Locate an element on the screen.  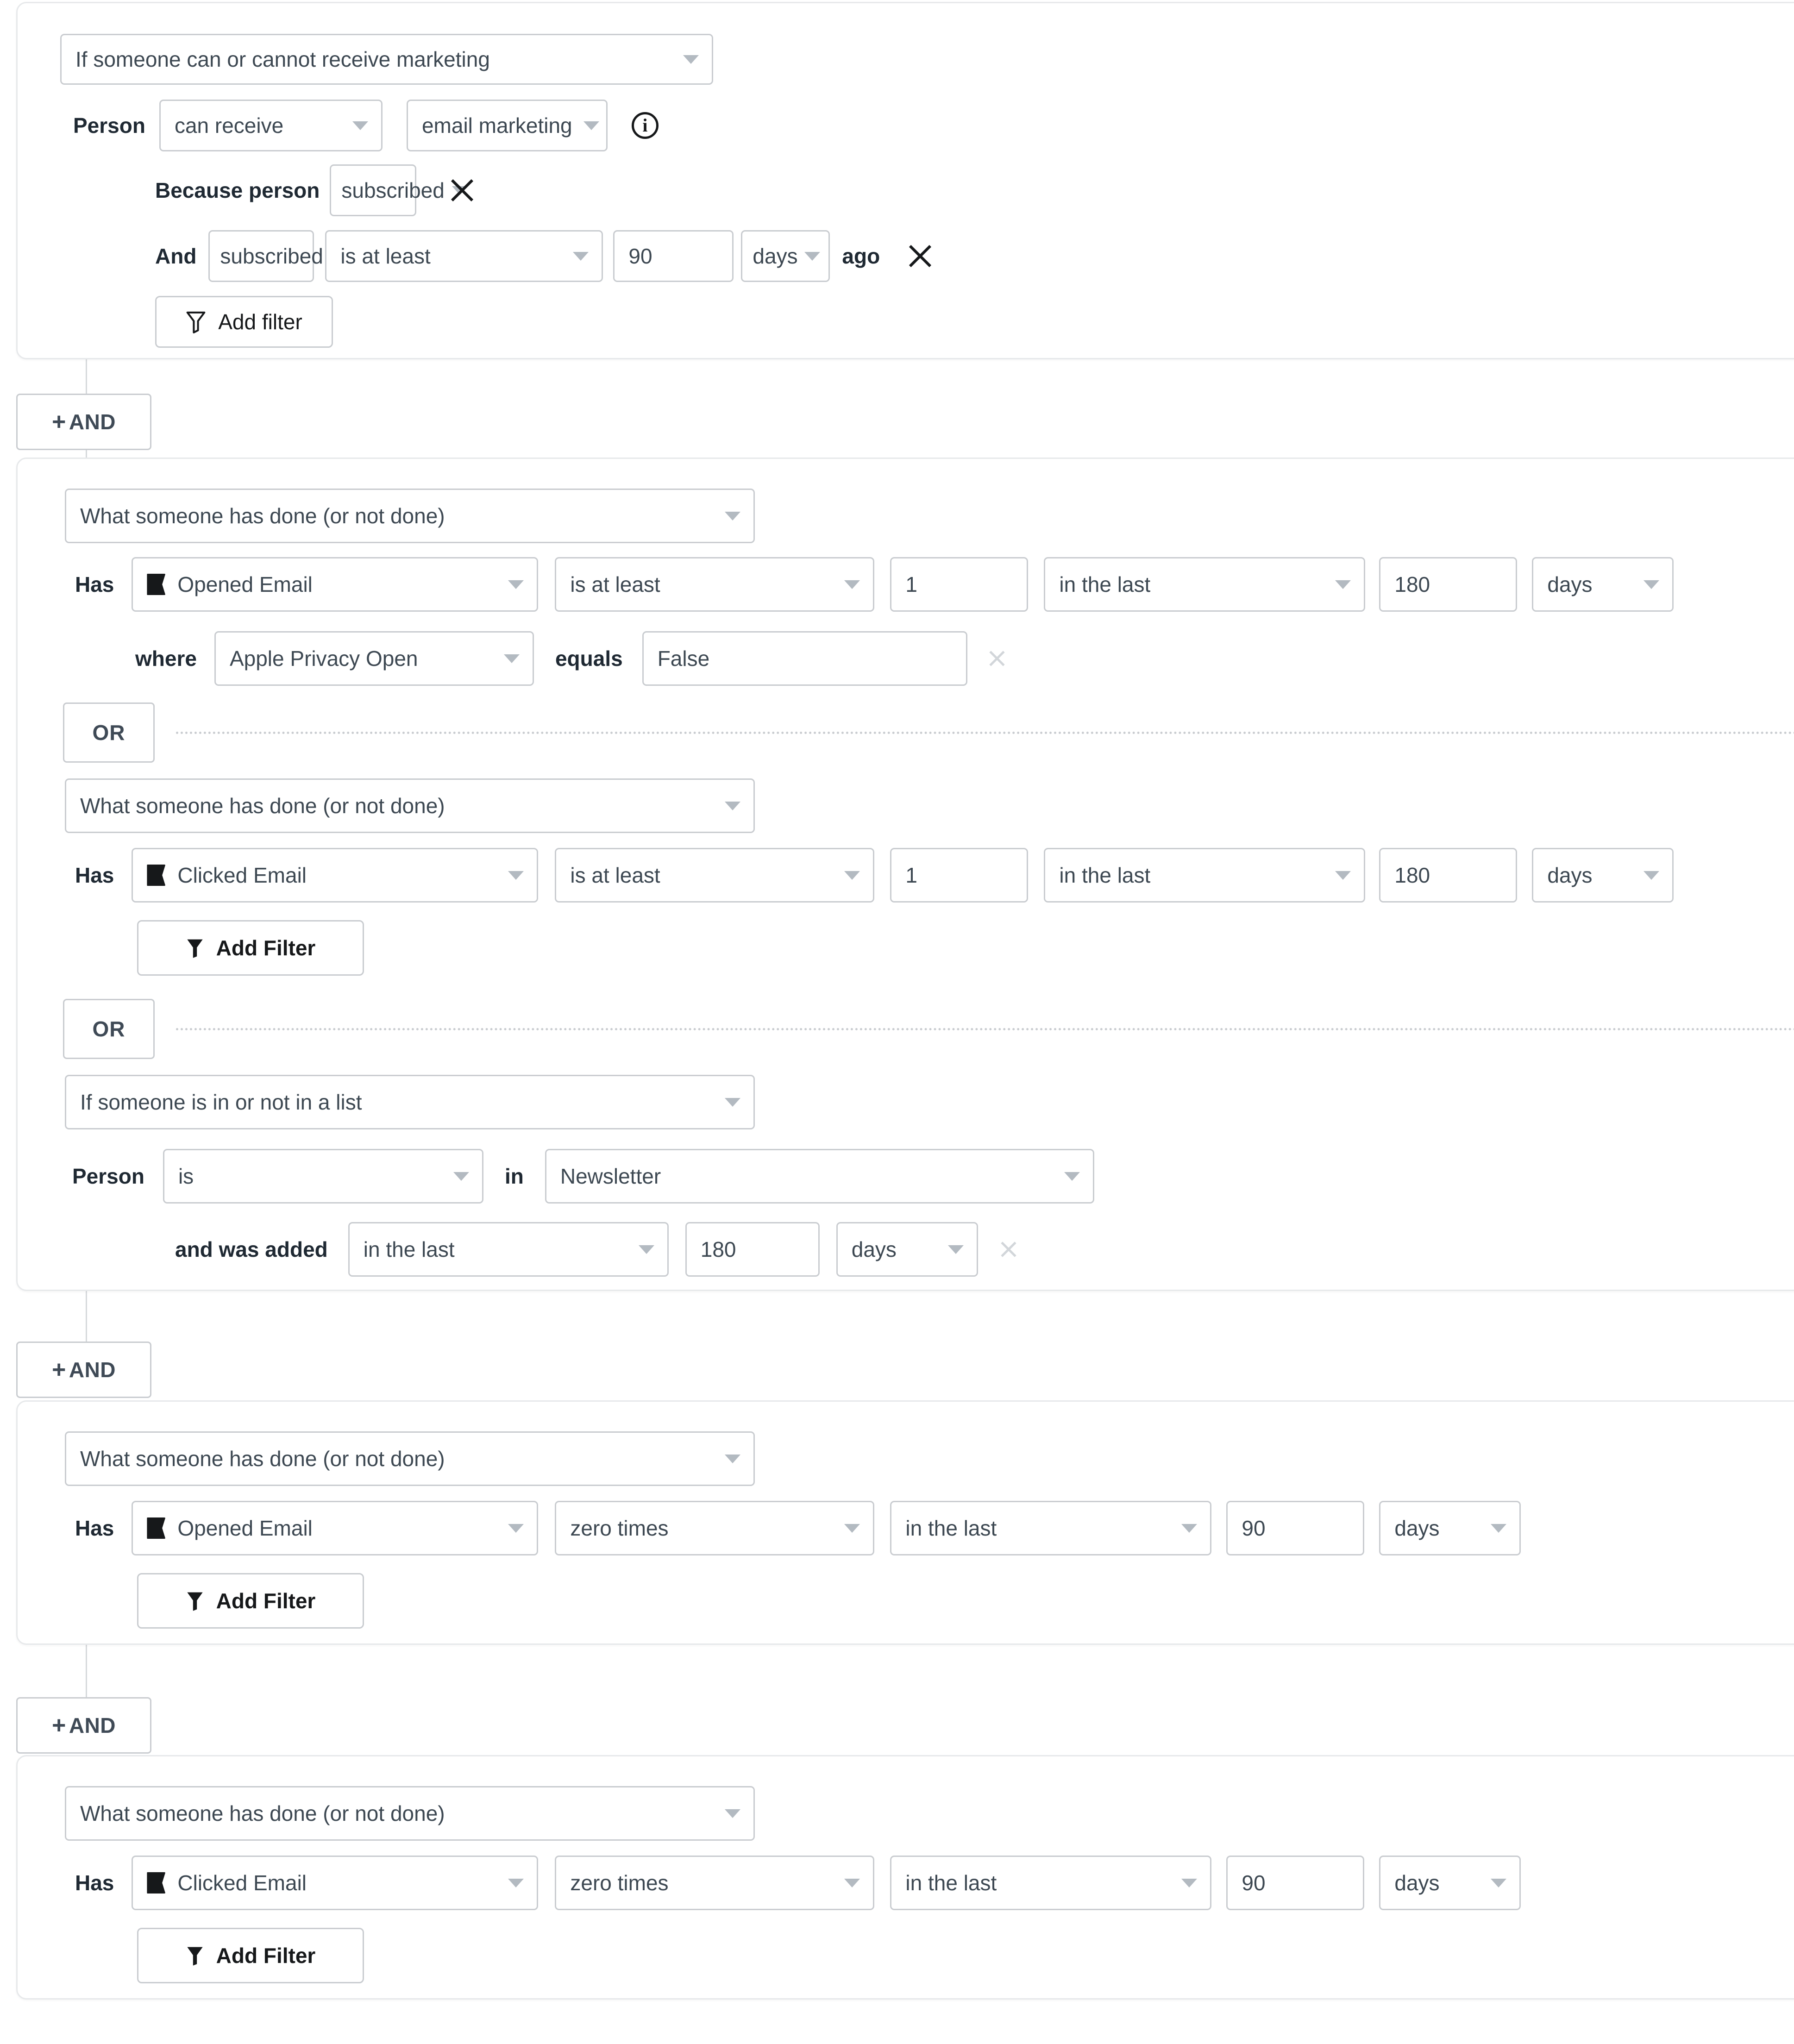
where-row-apple-privacy: where Apple Privacy Open equals False is located at coordinates (571, 658).